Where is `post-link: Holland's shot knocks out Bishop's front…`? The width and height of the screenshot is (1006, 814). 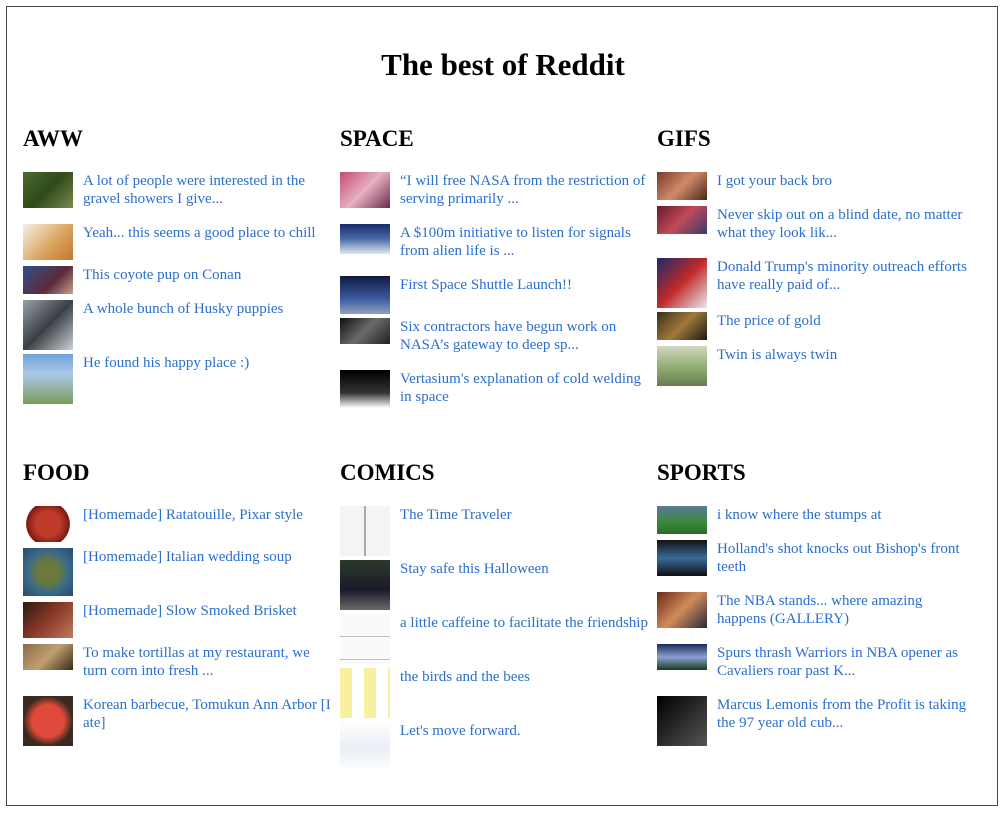
post-link: Holland's shot knocks out Bishop's front… is located at coordinates (843, 558).